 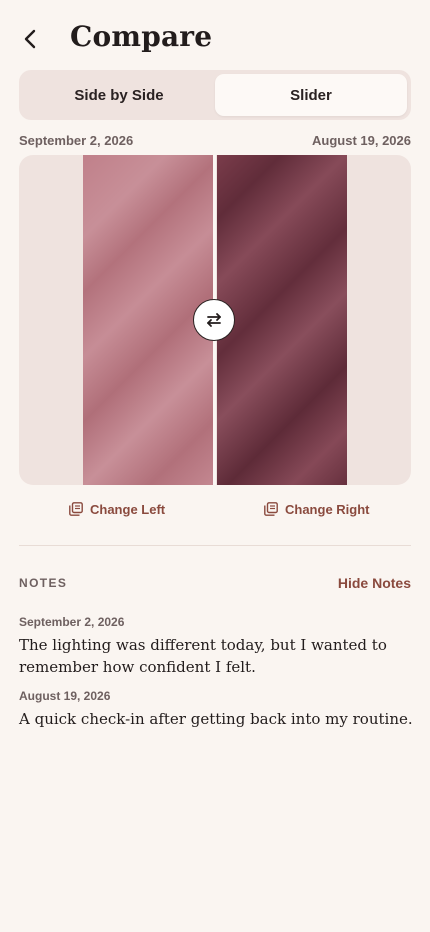 I want to click on tab-slider: Slider, so click(x=311, y=95).